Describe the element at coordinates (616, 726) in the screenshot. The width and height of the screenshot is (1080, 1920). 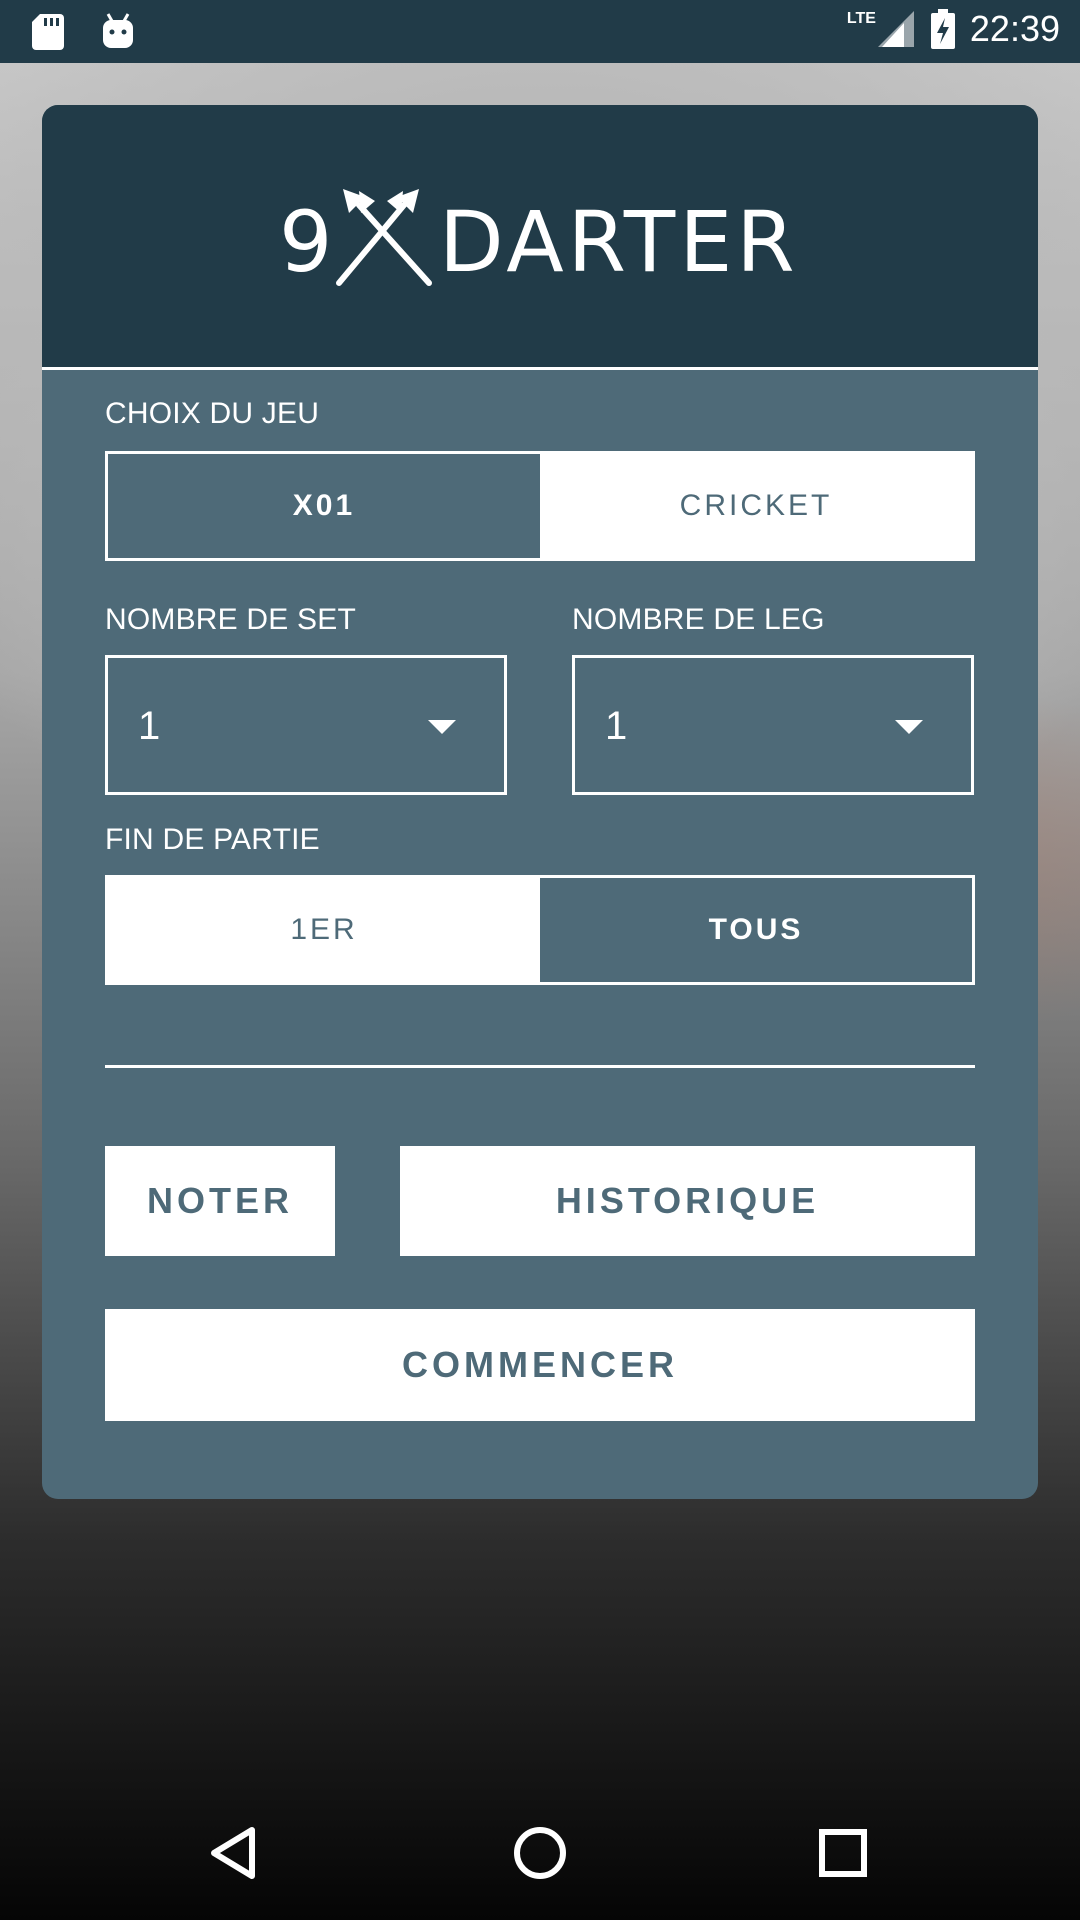
I see `legs-value: 1` at that location.